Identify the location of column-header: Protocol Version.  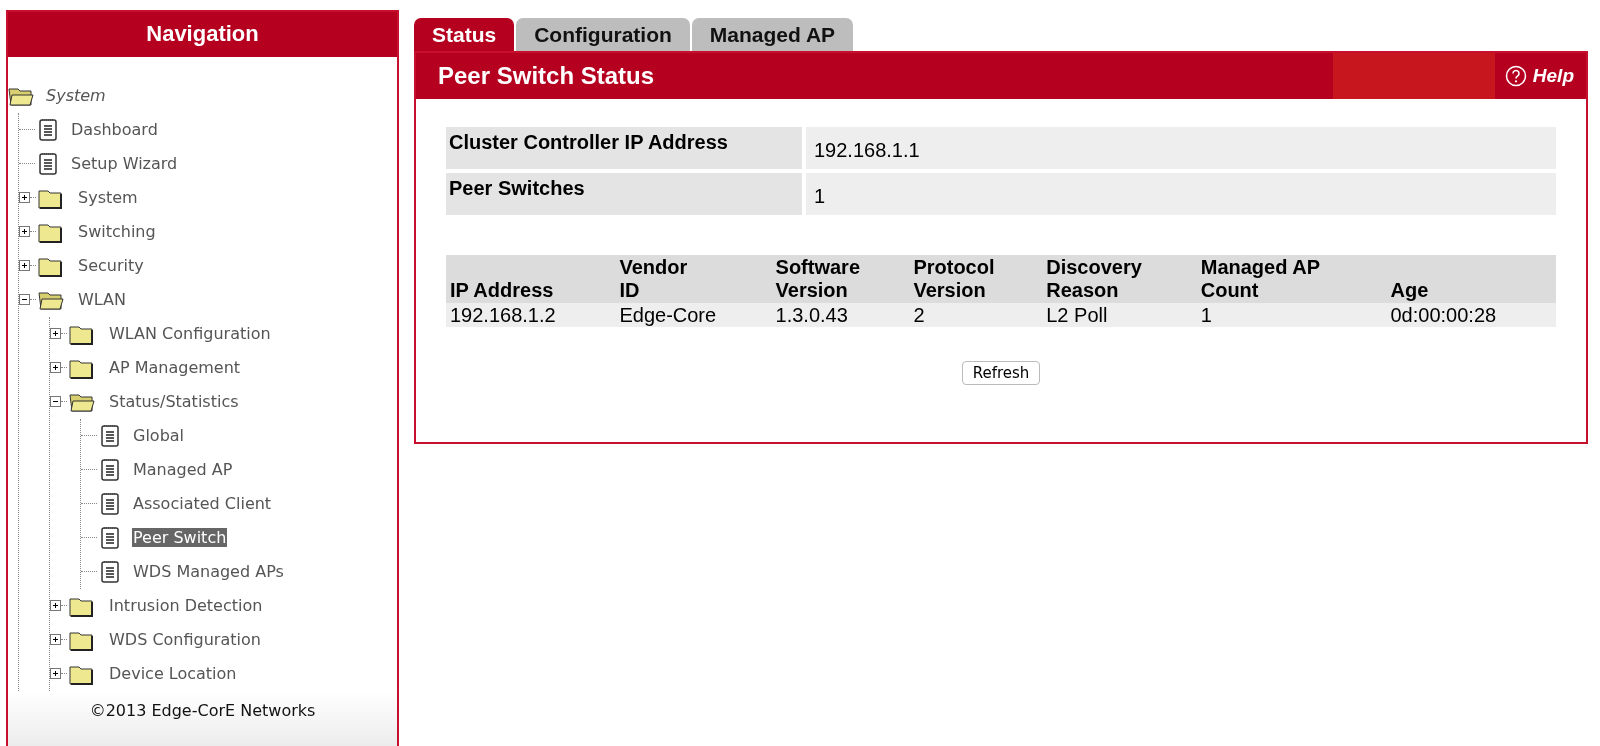
(976, 279).